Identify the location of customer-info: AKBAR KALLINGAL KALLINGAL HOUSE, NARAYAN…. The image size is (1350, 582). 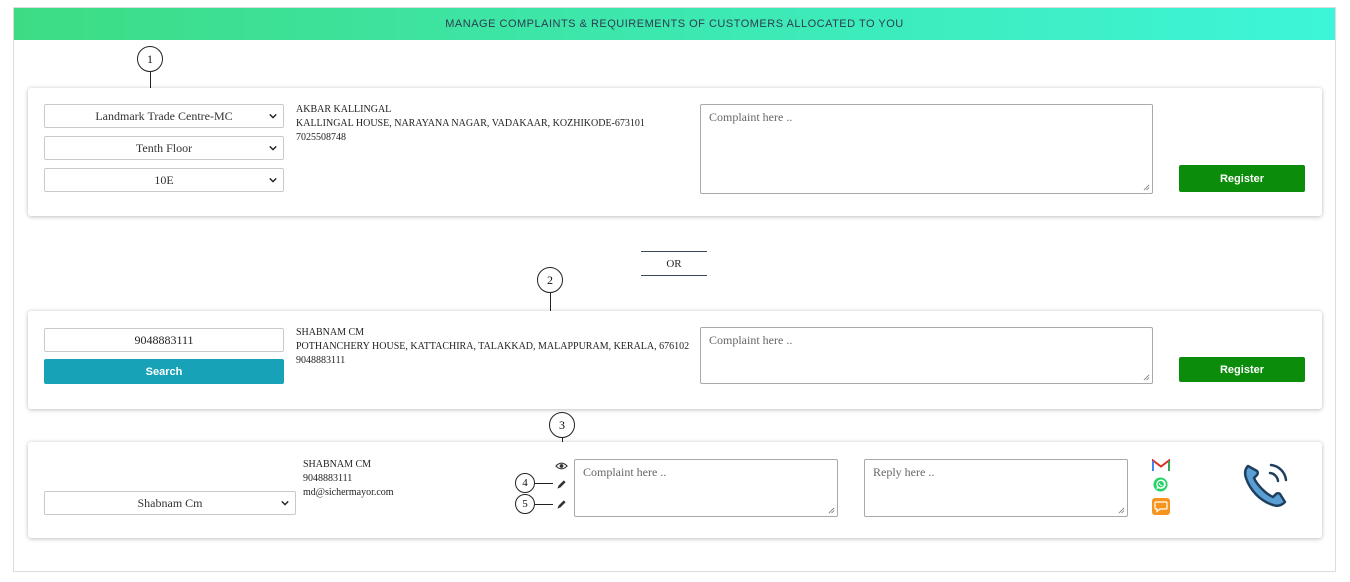
(470, 124).